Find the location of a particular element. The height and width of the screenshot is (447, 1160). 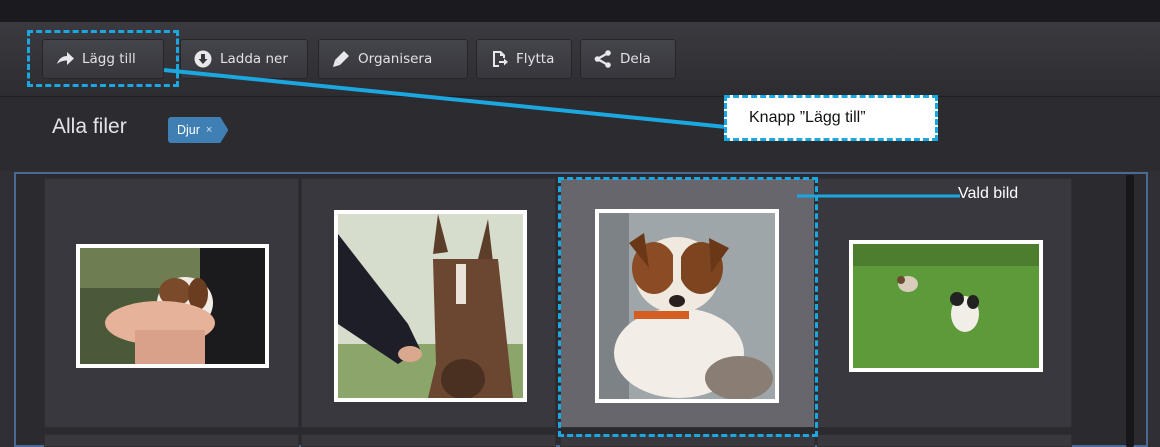

move-button: Flytta is located at coordinates (524, 59).